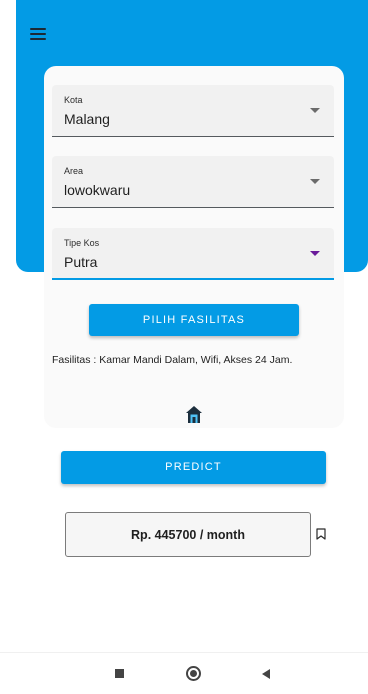  What do you see at coordinates (193, 254) in the screenshot?
I see `tipe-kos-dropdown: Tipe Kos Putra` at bounding box center [193, 254].